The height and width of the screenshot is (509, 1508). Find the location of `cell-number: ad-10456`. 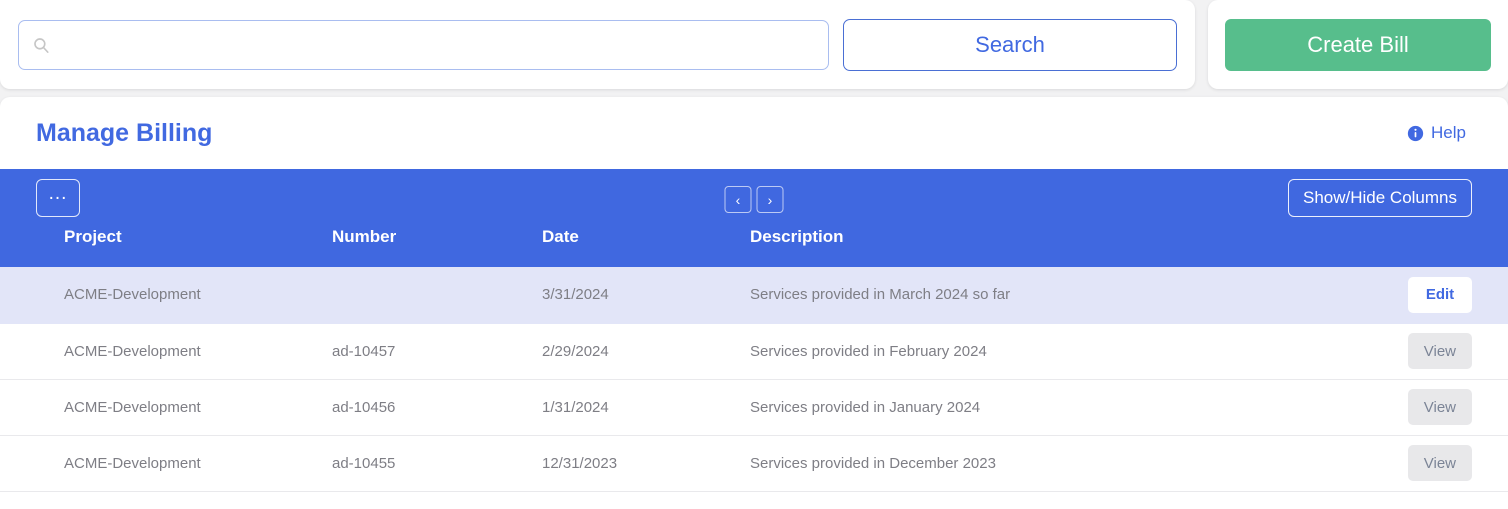

cell-number: ad-10456 is located at coordinates (437, 407).